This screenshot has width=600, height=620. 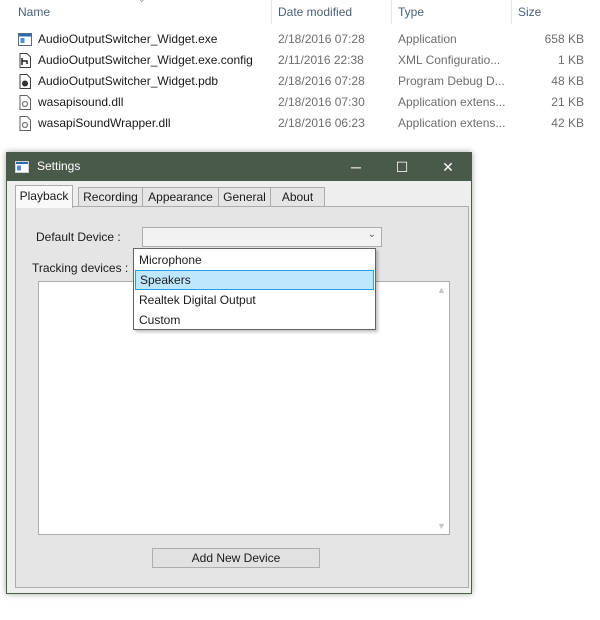 I want to click on column-header-name: Name, so click(x=34, y=14).